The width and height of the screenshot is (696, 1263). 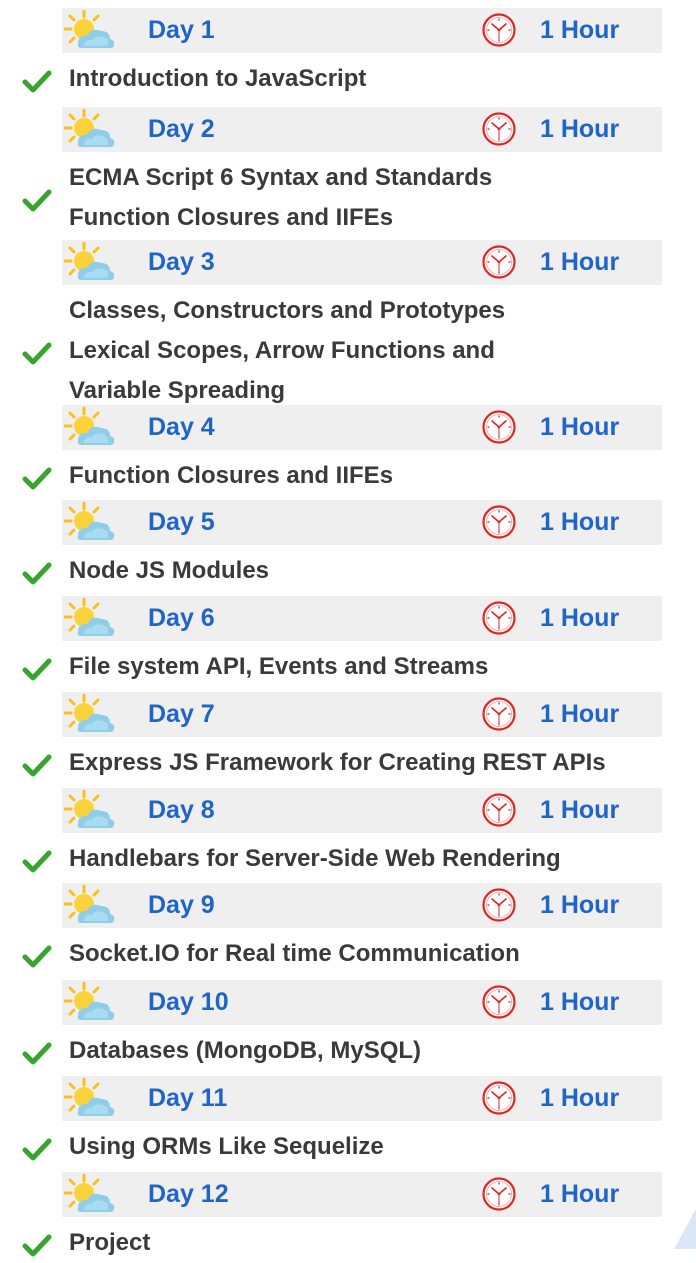 I want to click on topic-text: Socket.IO for Real time Communication, so click(x=294, y=954).